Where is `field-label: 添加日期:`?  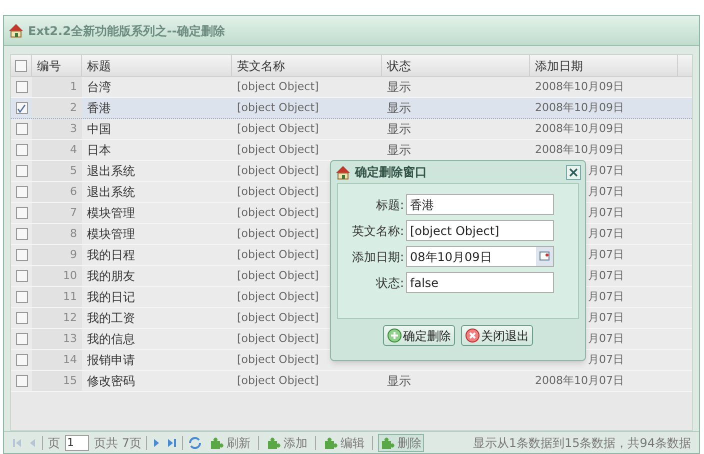 field-label: 添加日期: is located at coordinates (377, 257).